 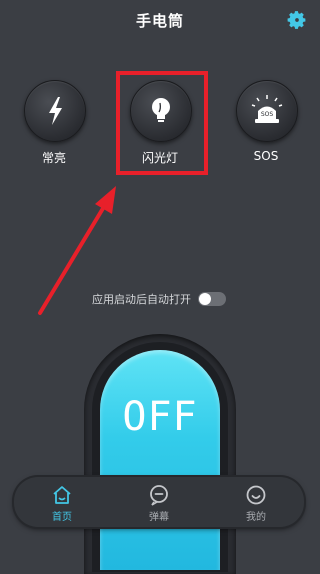 I want to click on svg-text: SOS, so click(x=267, y=114).